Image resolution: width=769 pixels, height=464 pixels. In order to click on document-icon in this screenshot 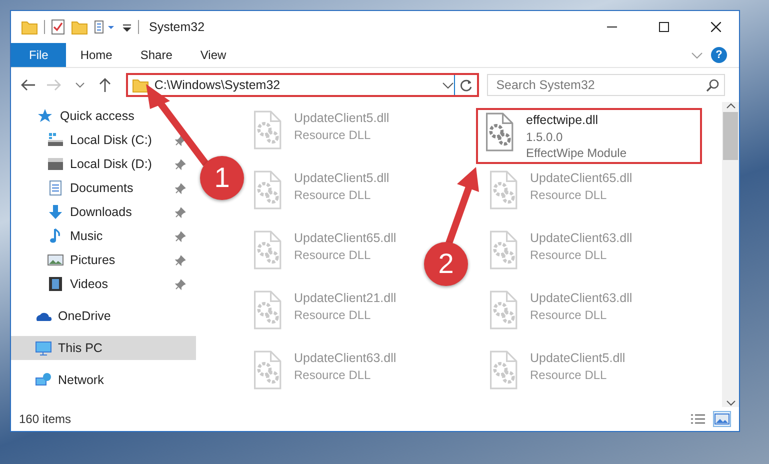, I will do `click(55, 188)`.